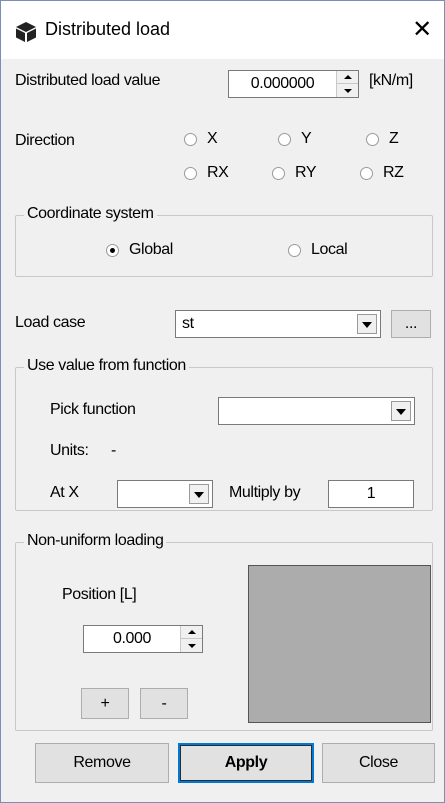 The width and height of the screenshot is (445, 803). I want to click on non-uniform-title: Non-uniform loading, so click(95, 541).